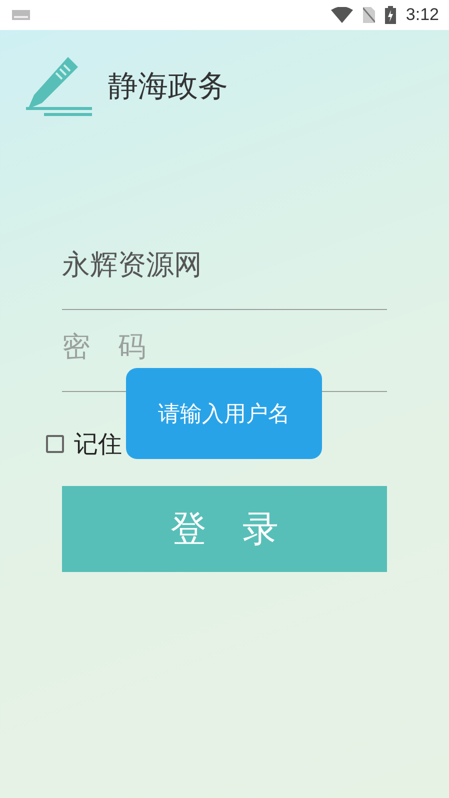 The height and width of the screenshot is (798, 449). What do you see at coordinates (168, 87) in the screenshot?
I see `app-title: 静海政务` at bounding box center [168, 87].